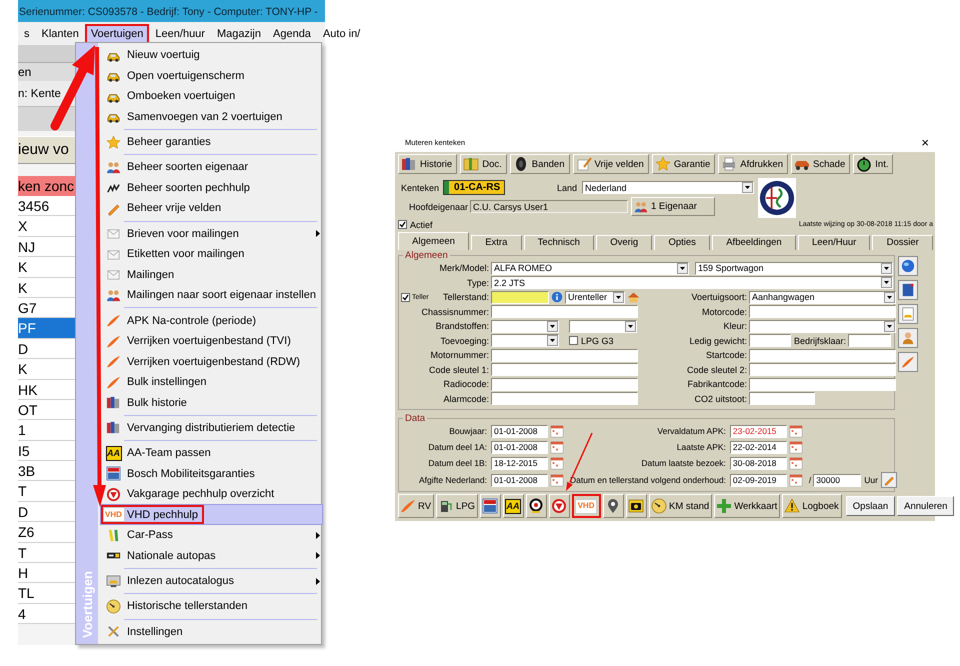 Image resolution: width=960 pixels, height=666 pixels. What do you see at coordinates (758, 447) in the screenshot?
I see `input-field: 22-02-2014` at bounding box center [758, 447].